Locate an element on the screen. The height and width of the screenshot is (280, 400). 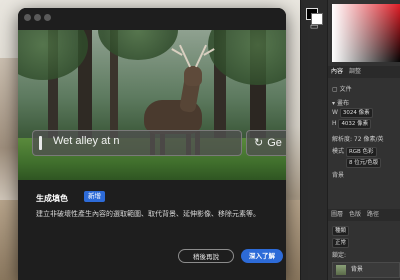
layer-item: 背景 is located at coordinates (366, 270).